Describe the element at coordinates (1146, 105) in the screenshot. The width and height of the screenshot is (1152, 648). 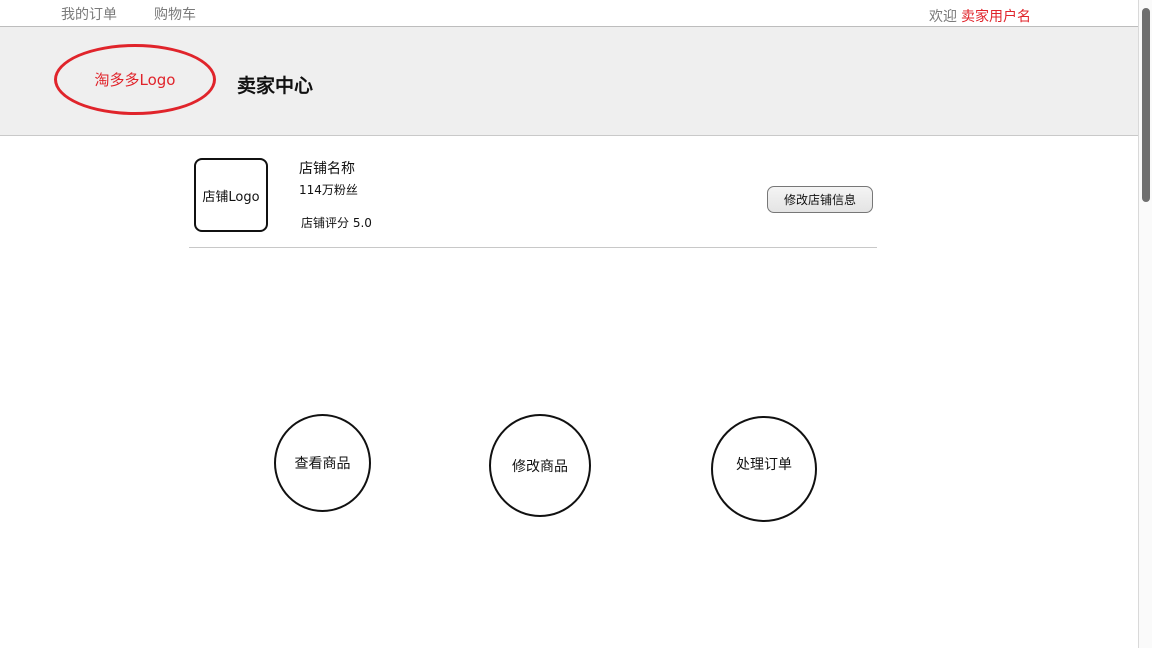
I see `scrollbar-thumb` at that location.